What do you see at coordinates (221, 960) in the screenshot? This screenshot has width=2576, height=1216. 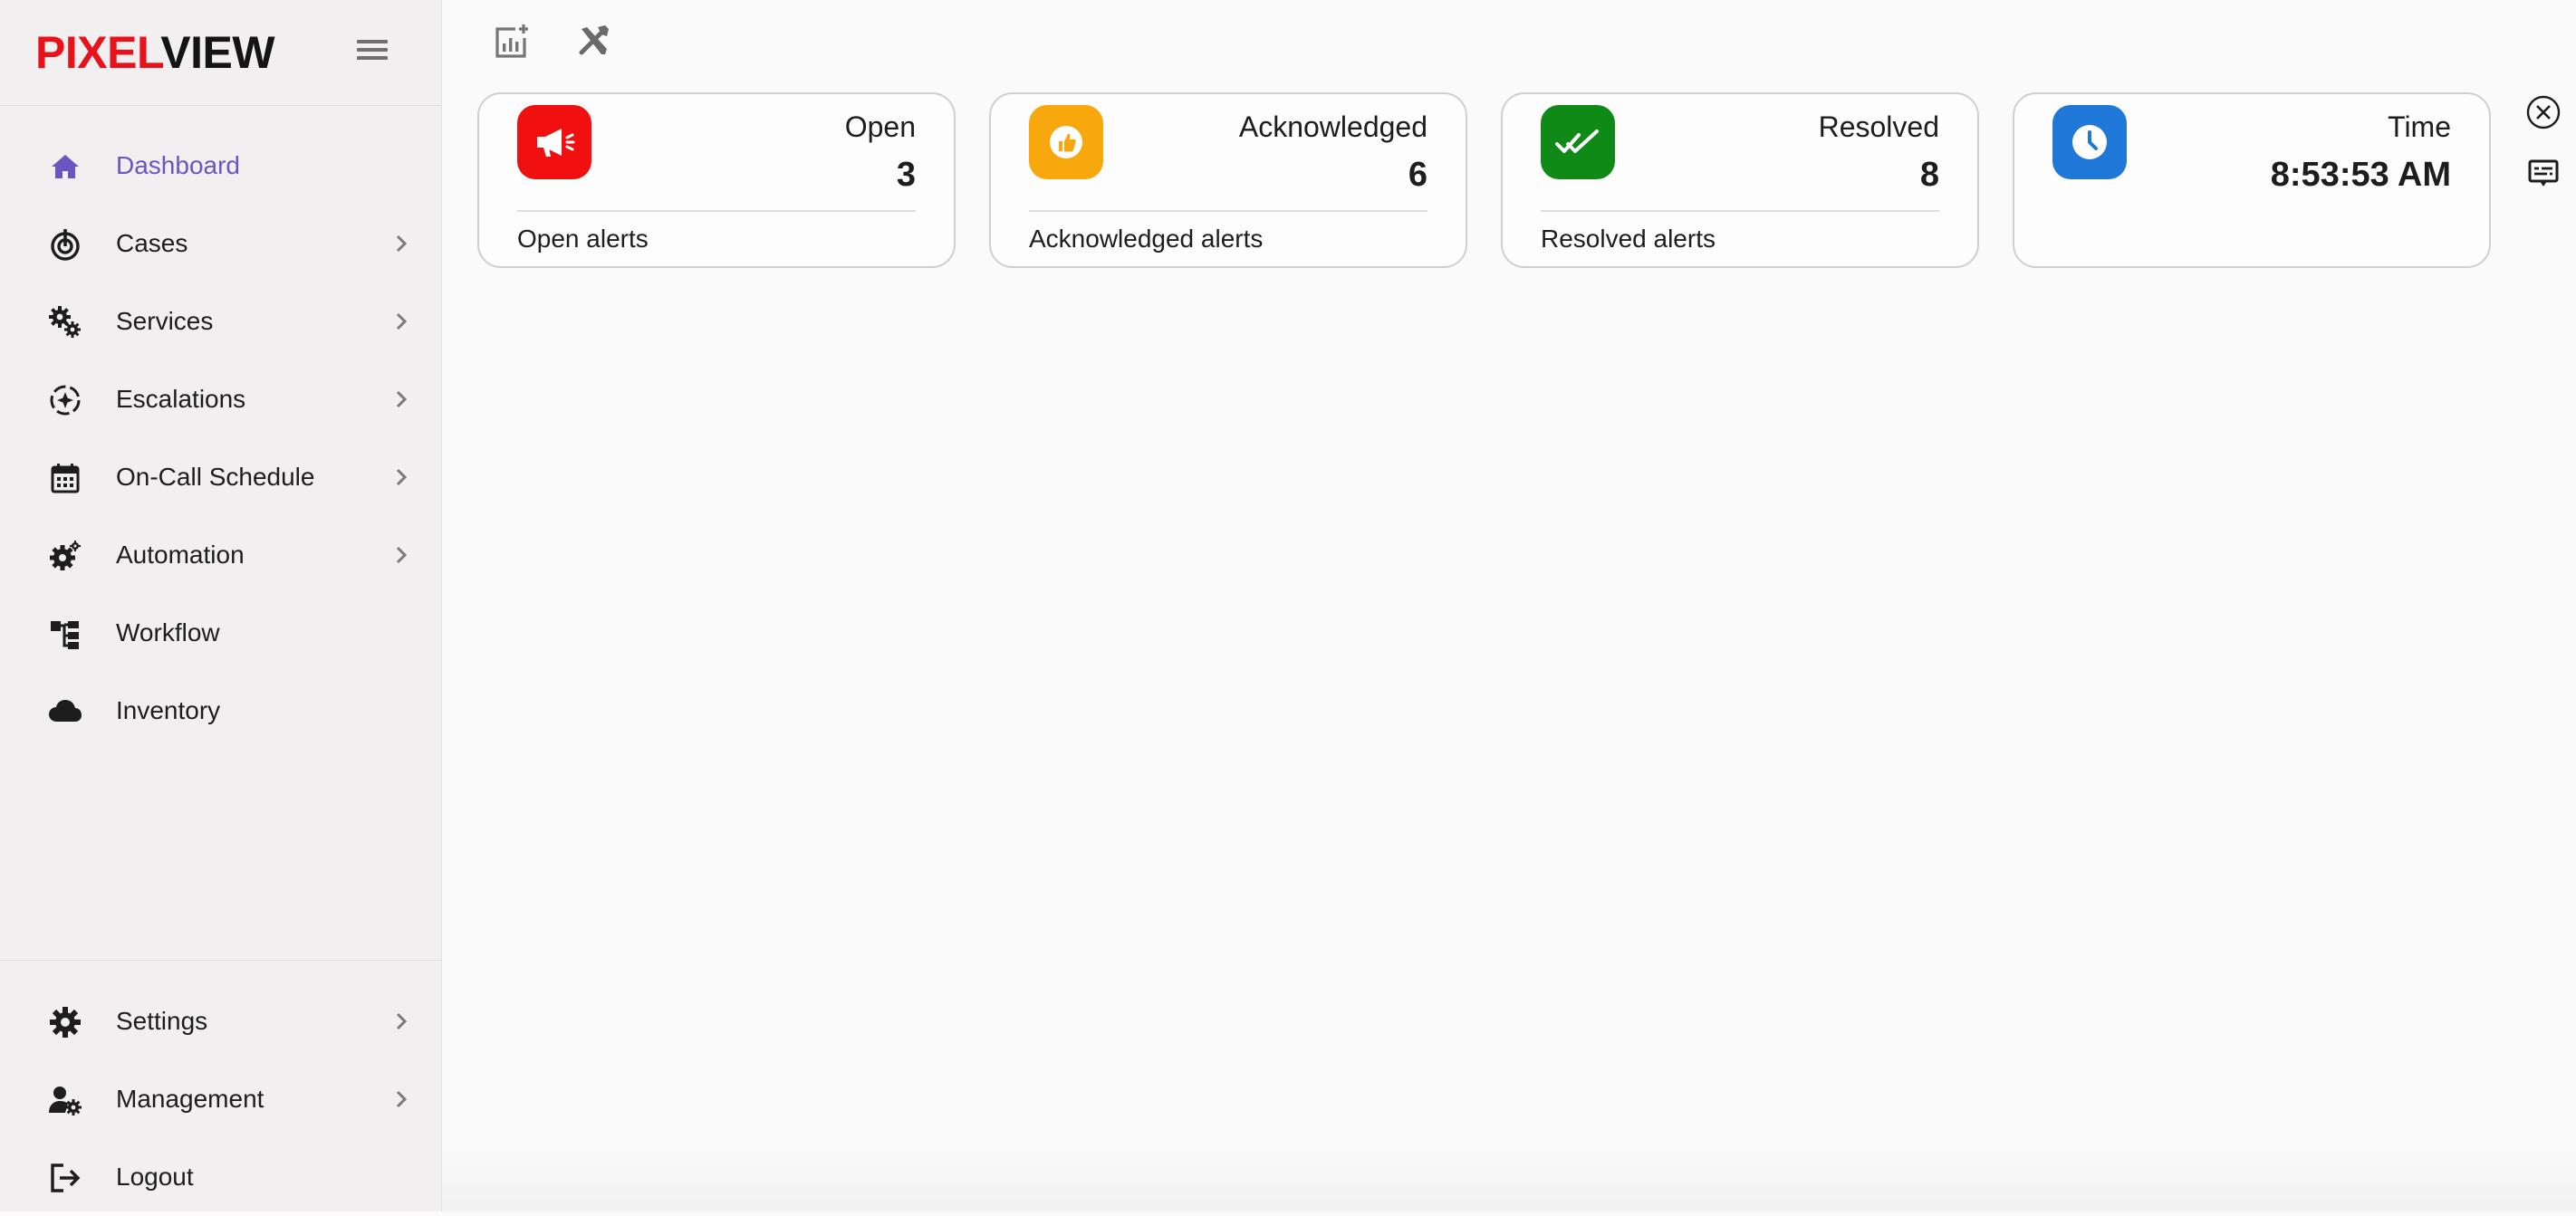 I see `sidebar-divider` at bounding box center [221, 960].